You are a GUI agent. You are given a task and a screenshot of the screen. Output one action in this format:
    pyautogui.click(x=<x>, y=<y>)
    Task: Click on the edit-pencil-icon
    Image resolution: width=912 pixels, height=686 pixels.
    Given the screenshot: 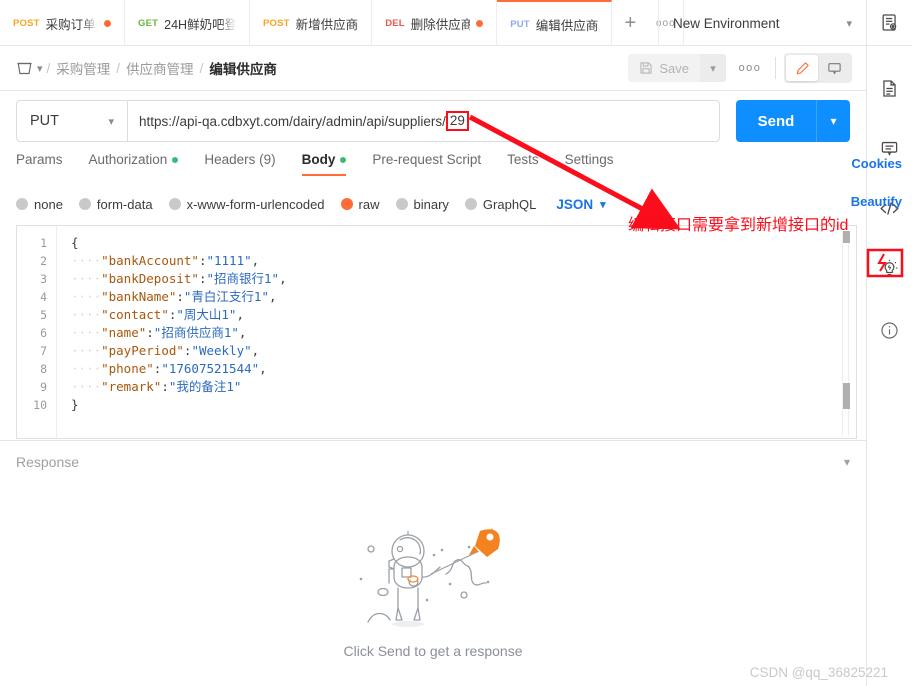 What is the action you would take?
    pyautogui.click(x=802, y=68)
    